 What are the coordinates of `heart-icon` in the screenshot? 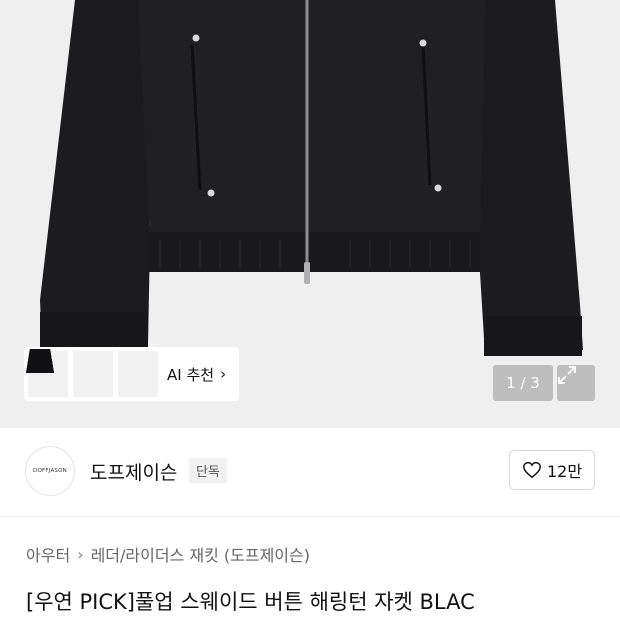 It's located at (532, 470).